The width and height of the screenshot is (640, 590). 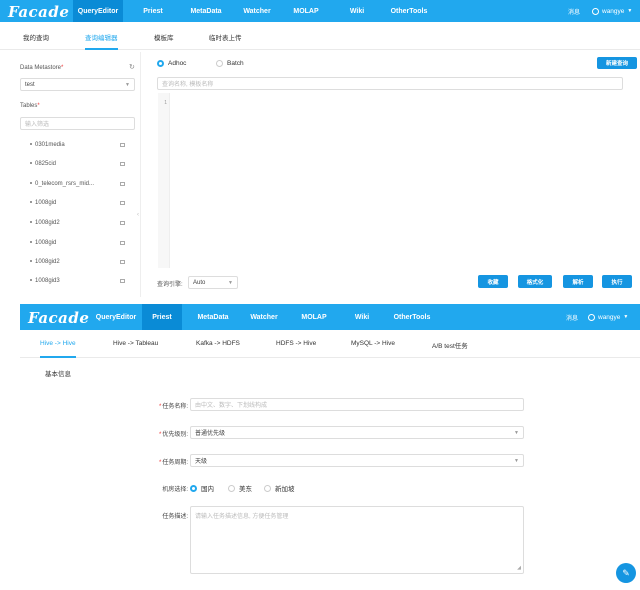 I want to click on room-singapore-radio: 新加坡, so click(x=279, y=488).